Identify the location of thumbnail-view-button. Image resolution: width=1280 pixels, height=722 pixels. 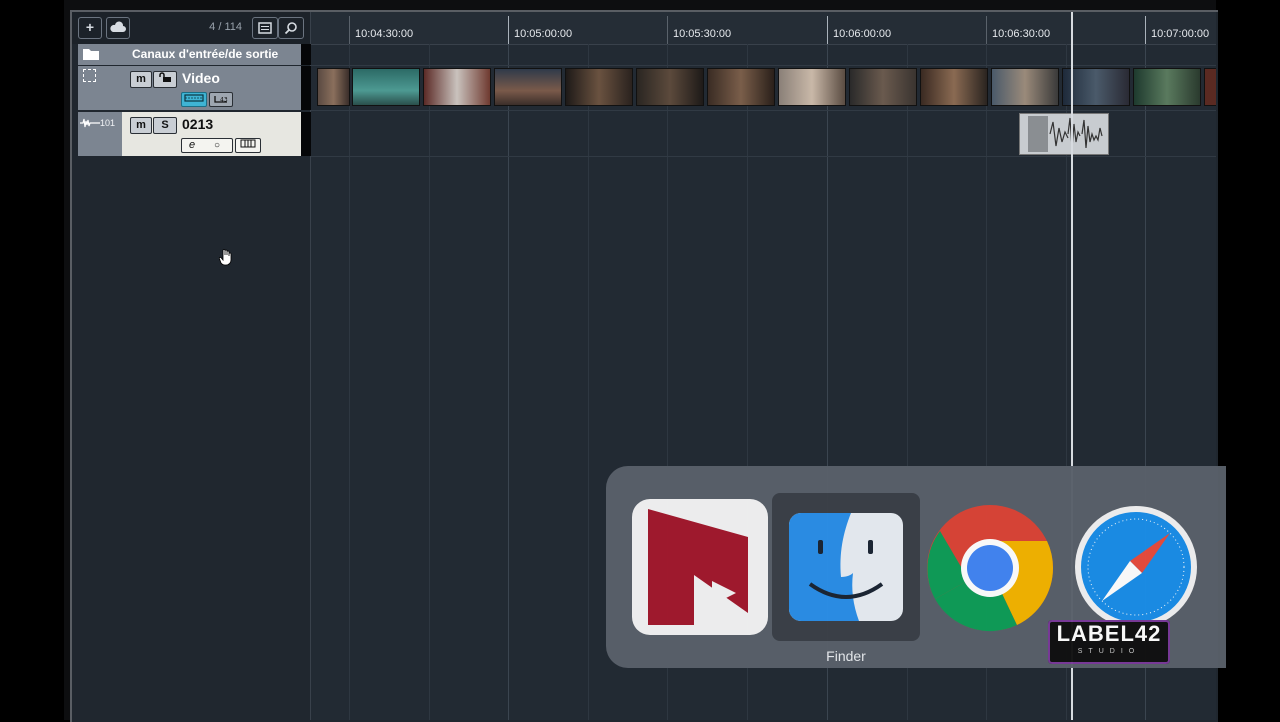
(194, 99).